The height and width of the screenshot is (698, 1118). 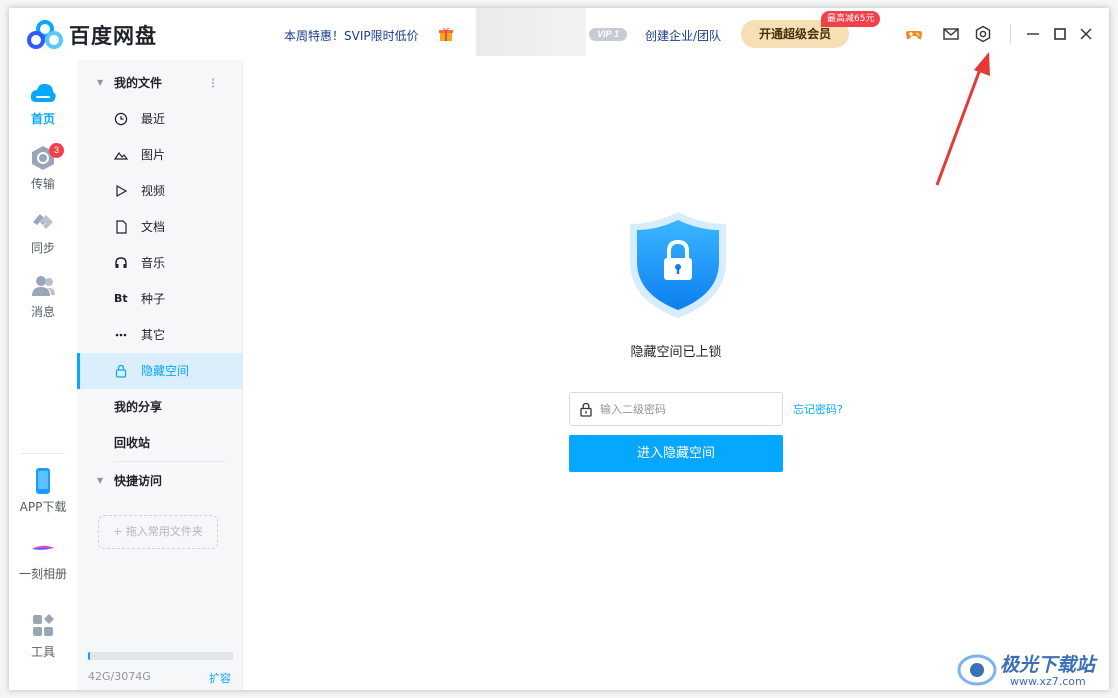 What do you see at coordinates (851, 19) in the screenshot?
I see `discount-badge: 最高减65元` at bounding box center [851, 19].